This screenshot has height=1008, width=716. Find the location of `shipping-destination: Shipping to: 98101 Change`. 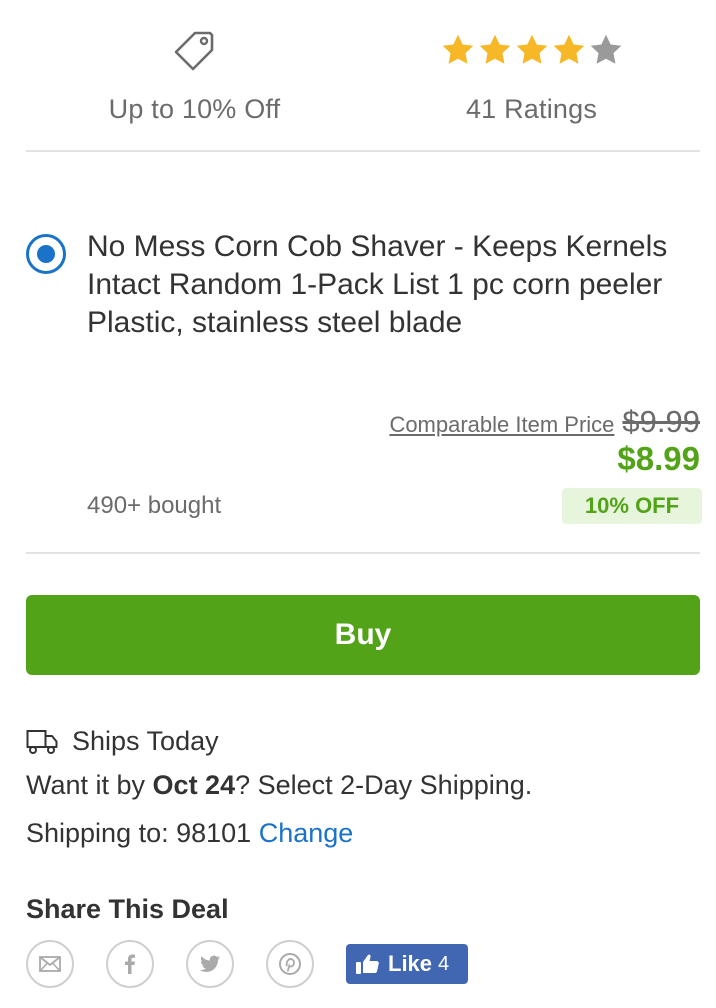

shipping-destination: Shipping to: 98101 Change is located at coordinates (189, 833).